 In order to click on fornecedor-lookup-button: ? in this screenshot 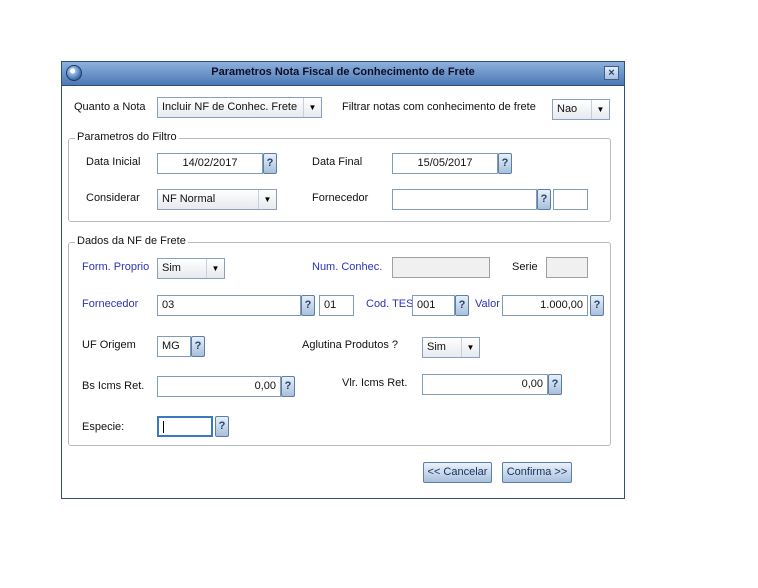, I will do `click(308, 305)`.